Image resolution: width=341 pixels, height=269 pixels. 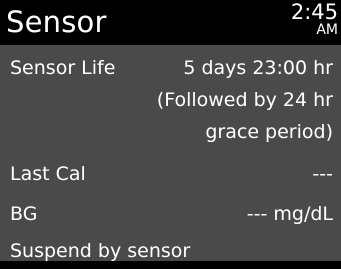 What do you see at coordinates (170, 174) in the screenshot?
I see `row-last-cal: Last Cal ---` at bounding box center [170, 174].